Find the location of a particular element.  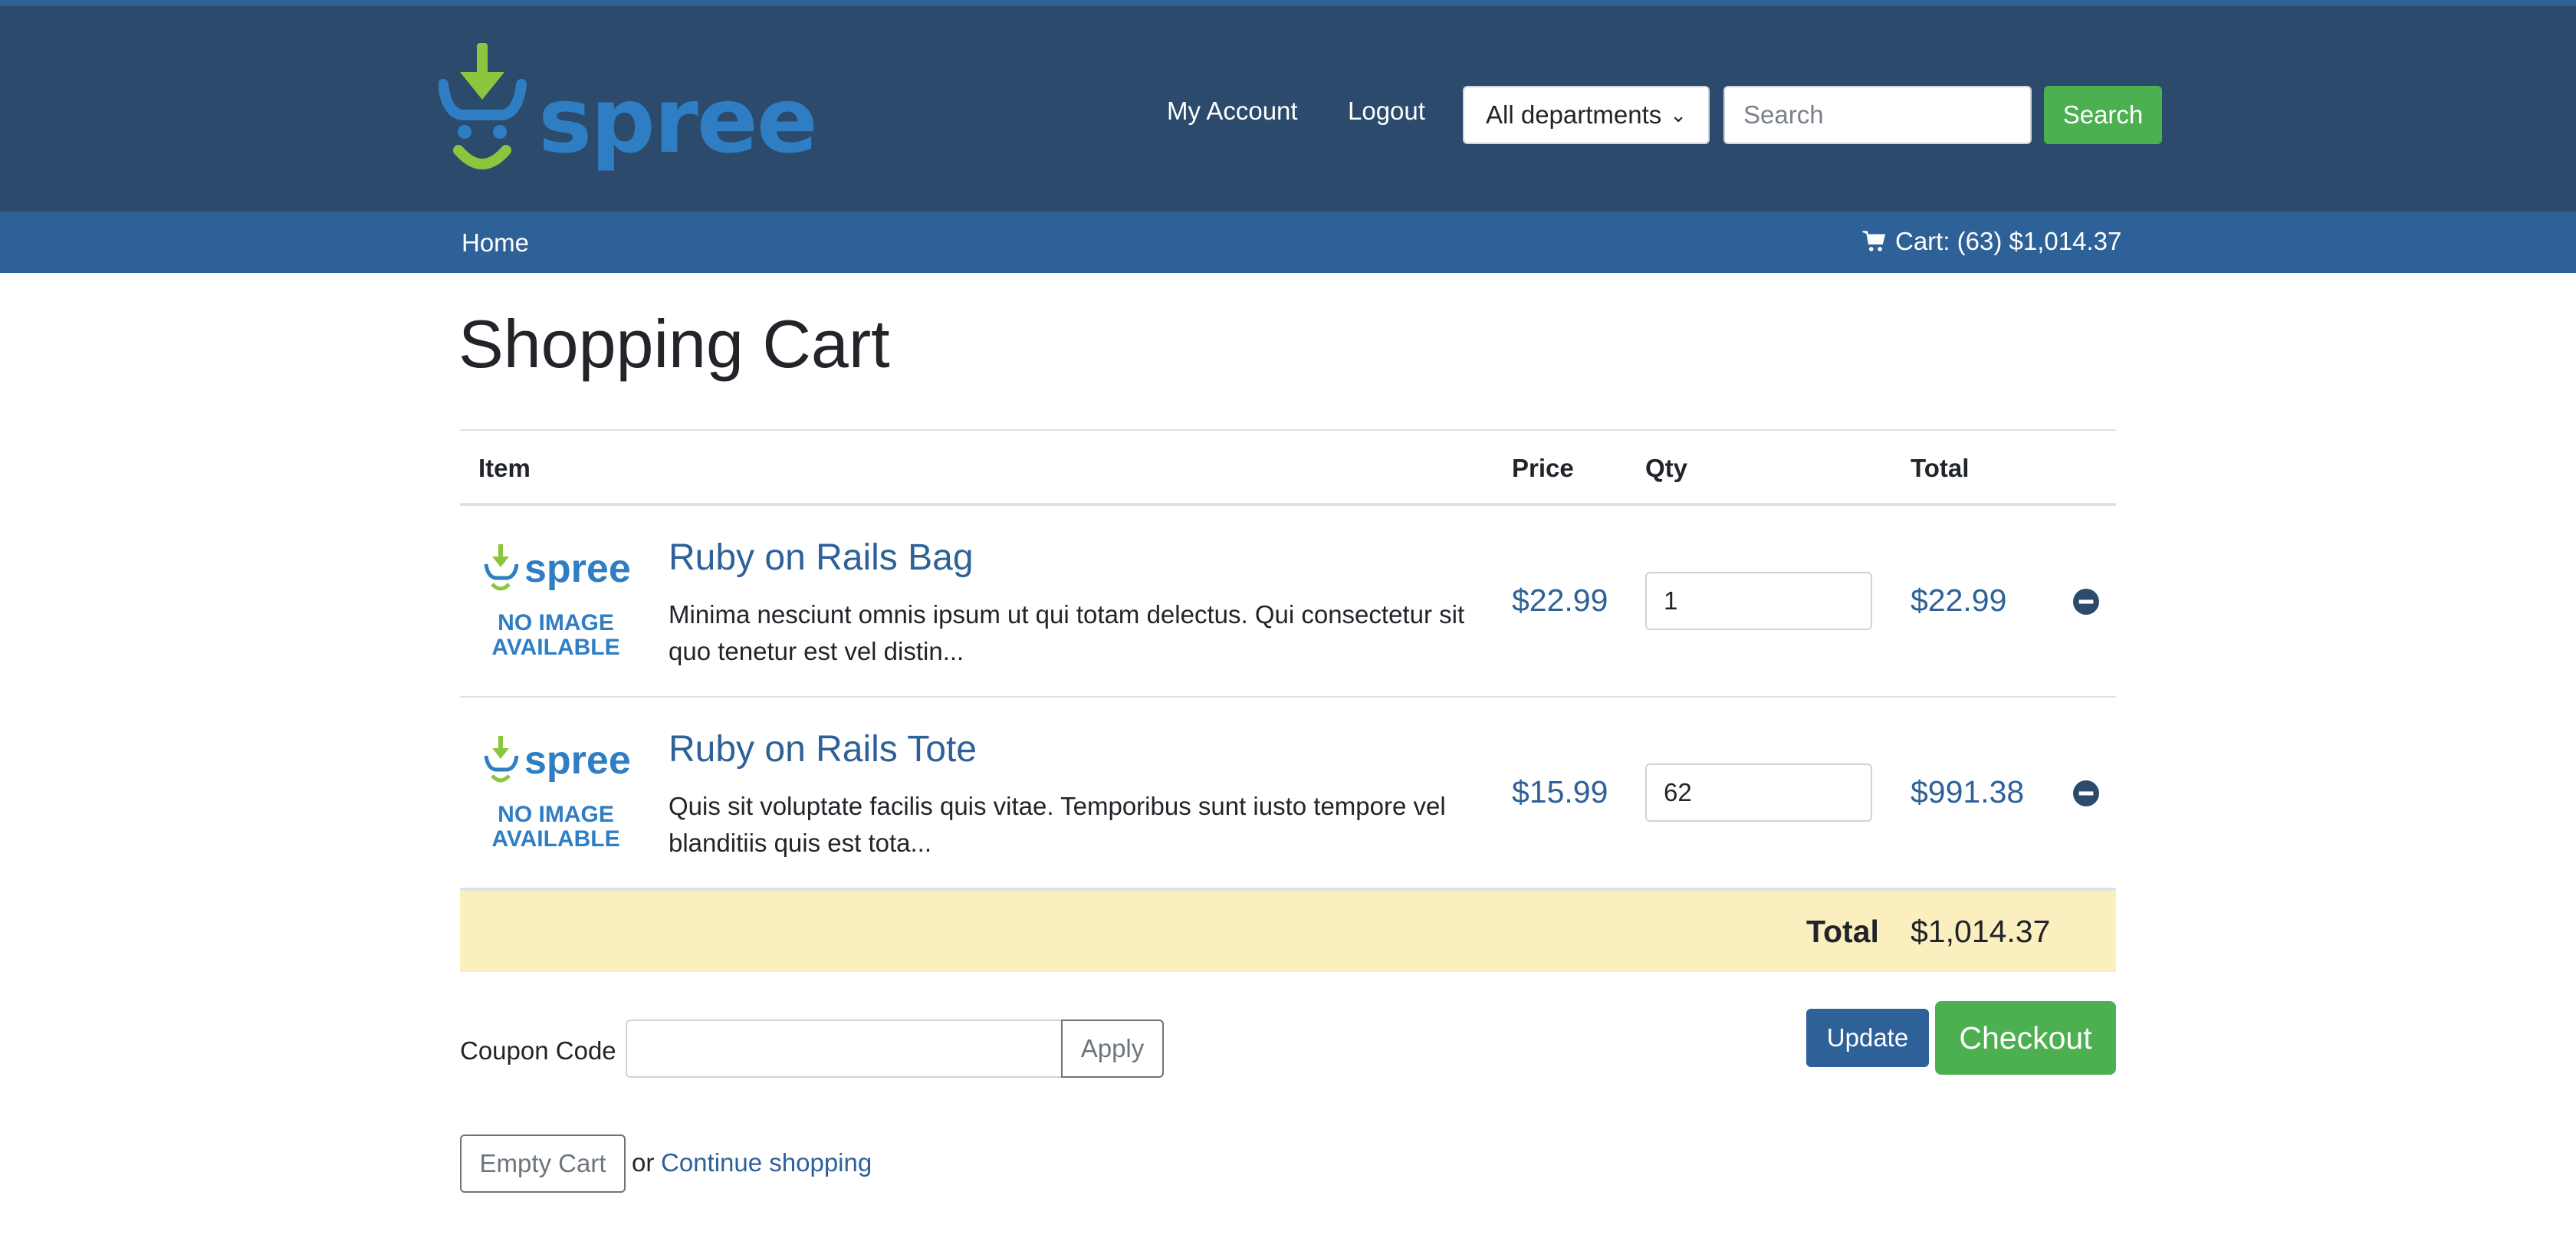

cart-table-header: Item Price Qty Total is located at coordinates (1288, 468).